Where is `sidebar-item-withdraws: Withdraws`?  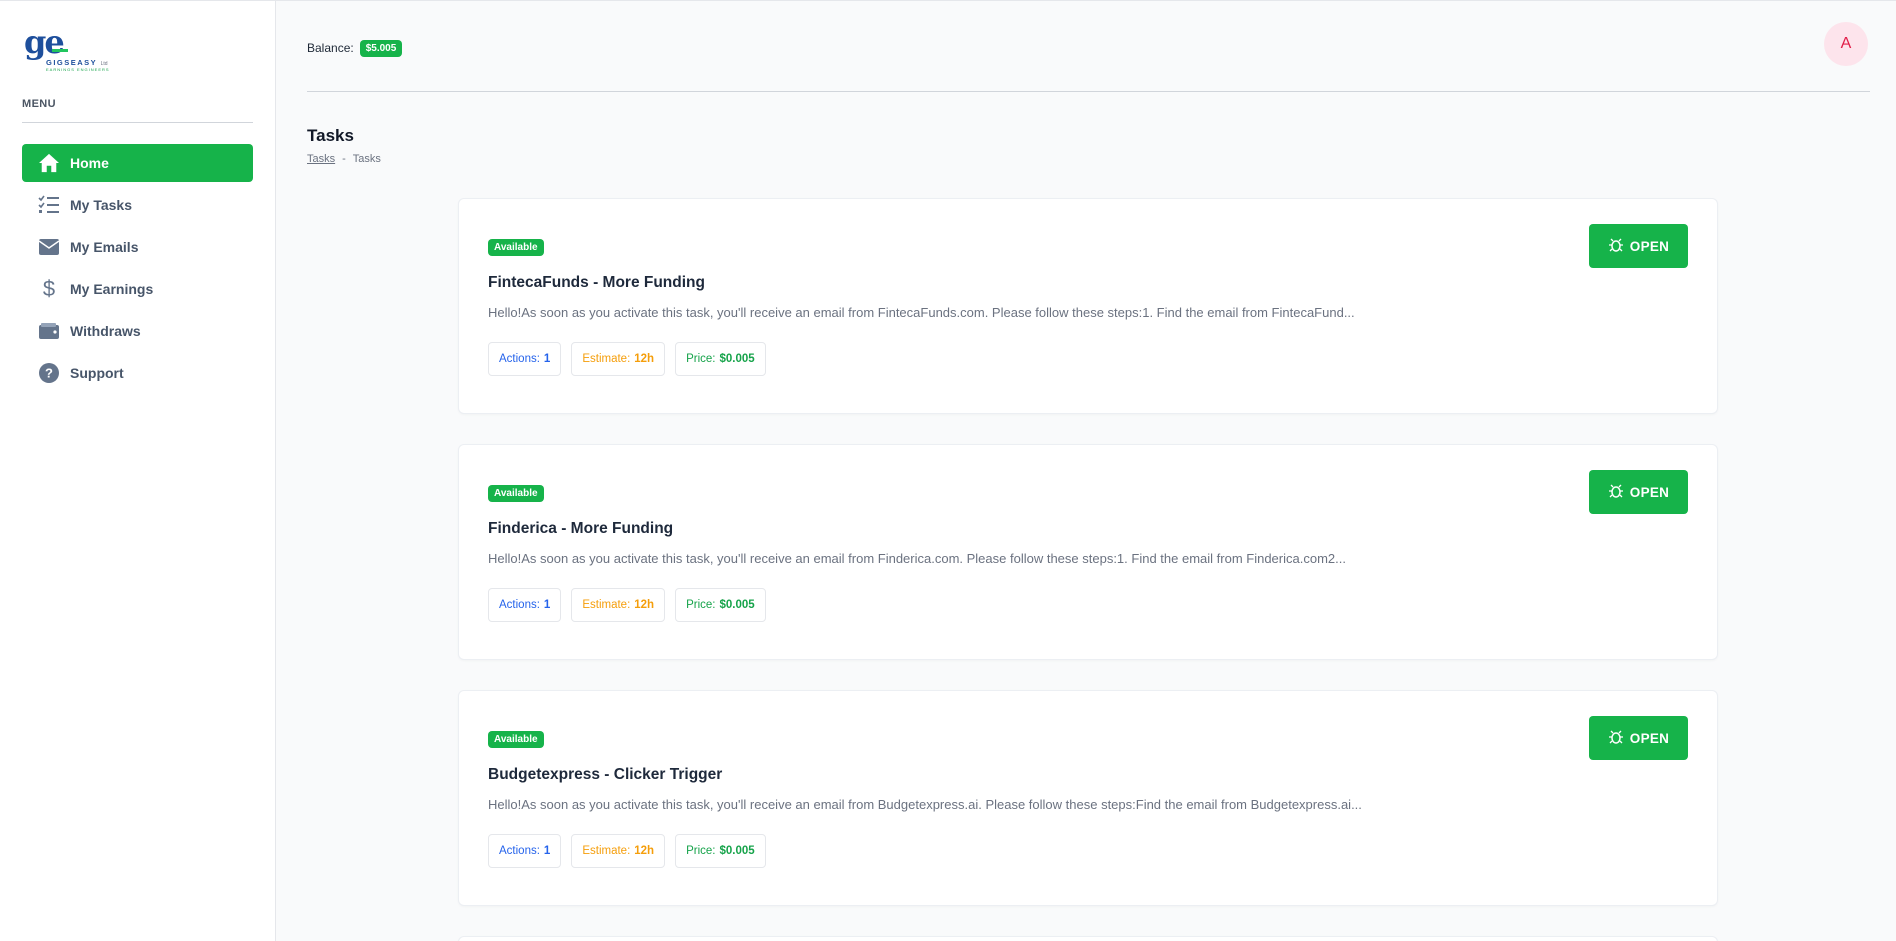
sidebar-item-withdraws: Withdraws is located at coordinates (137, 331).